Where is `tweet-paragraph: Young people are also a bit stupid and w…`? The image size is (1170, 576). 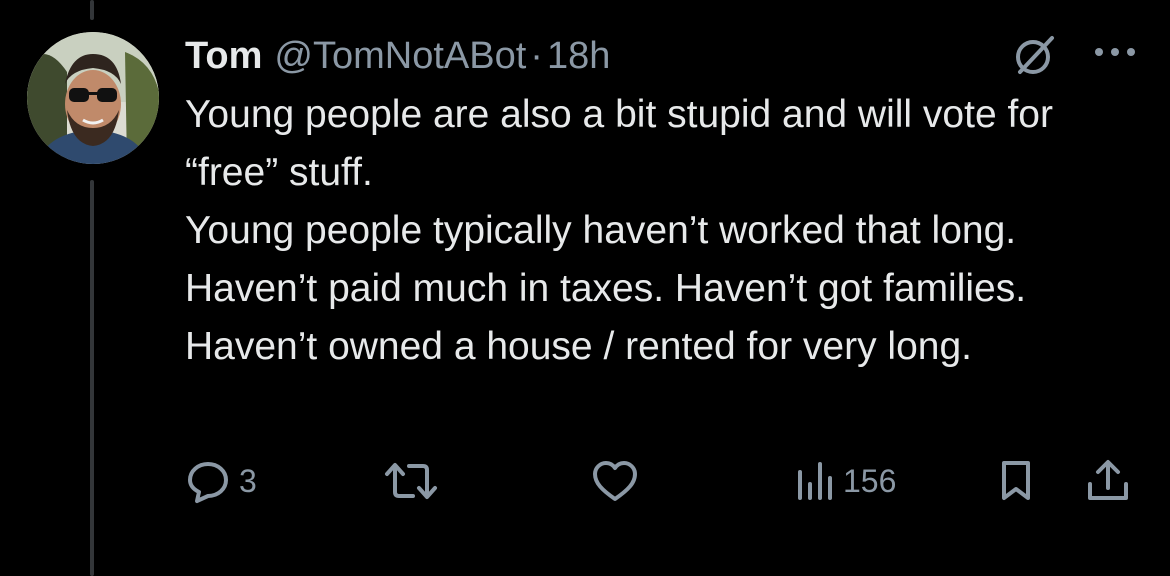
tweet-paragraph: Young people are also a bit stupid and w… is located at coordinates (619, 143).